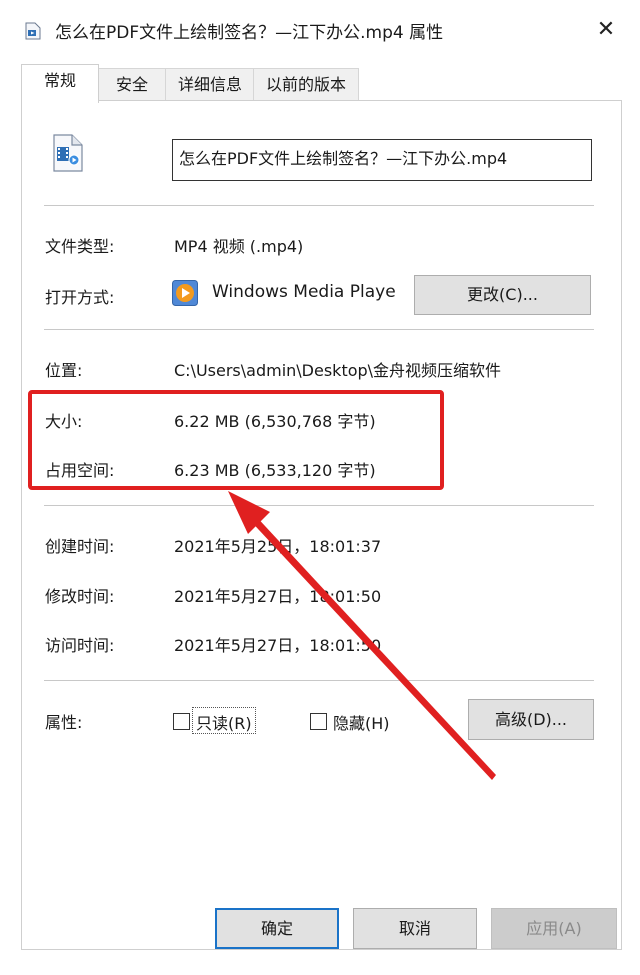 This screenshot has width=640, height=975. Describe the element at coordinates (306, 84) in the screenshot. I see `tab-previous-versions: 以前的版本` at that location.